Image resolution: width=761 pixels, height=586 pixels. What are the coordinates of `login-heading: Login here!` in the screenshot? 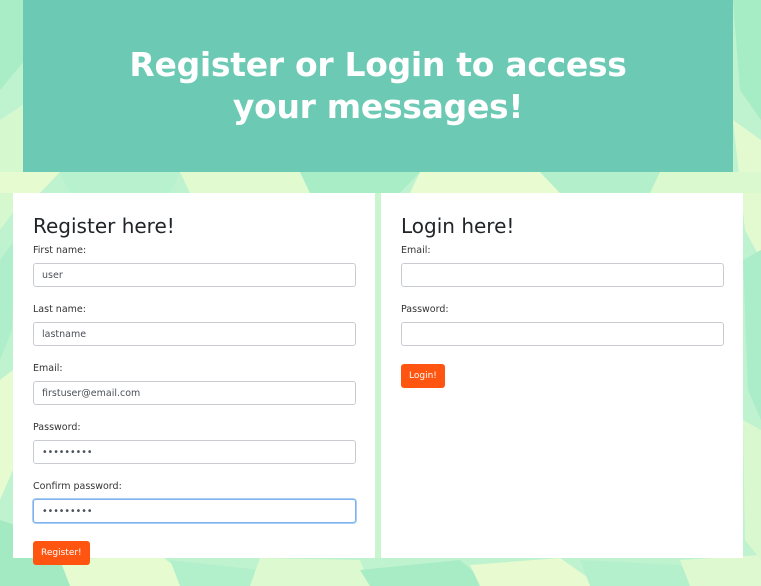 It's located at (458, 226).